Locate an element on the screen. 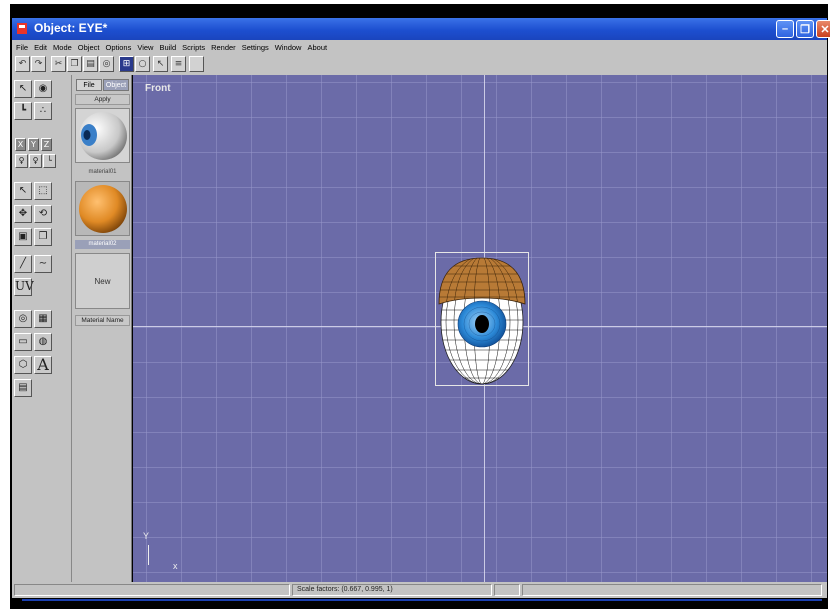  move-icon: ✥ is located at coordinates (23, 214).